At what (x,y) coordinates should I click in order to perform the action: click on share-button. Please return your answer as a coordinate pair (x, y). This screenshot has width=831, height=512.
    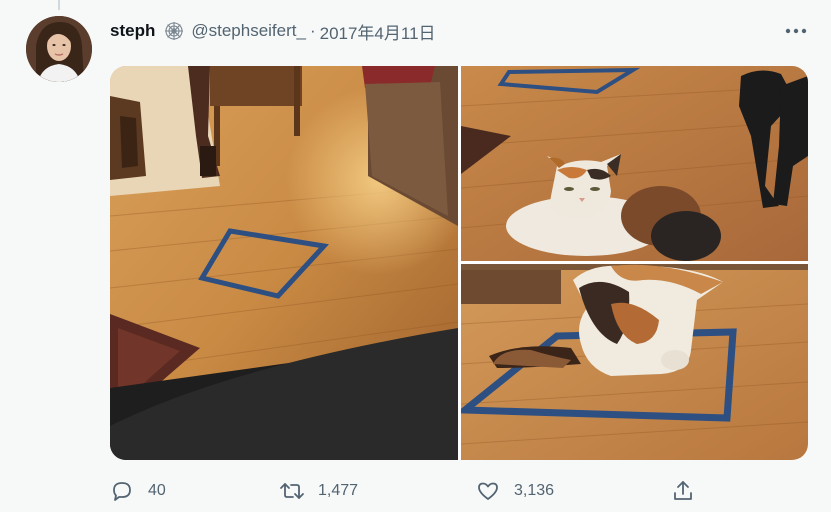
    Looking at the image, I should click on (683, 491).